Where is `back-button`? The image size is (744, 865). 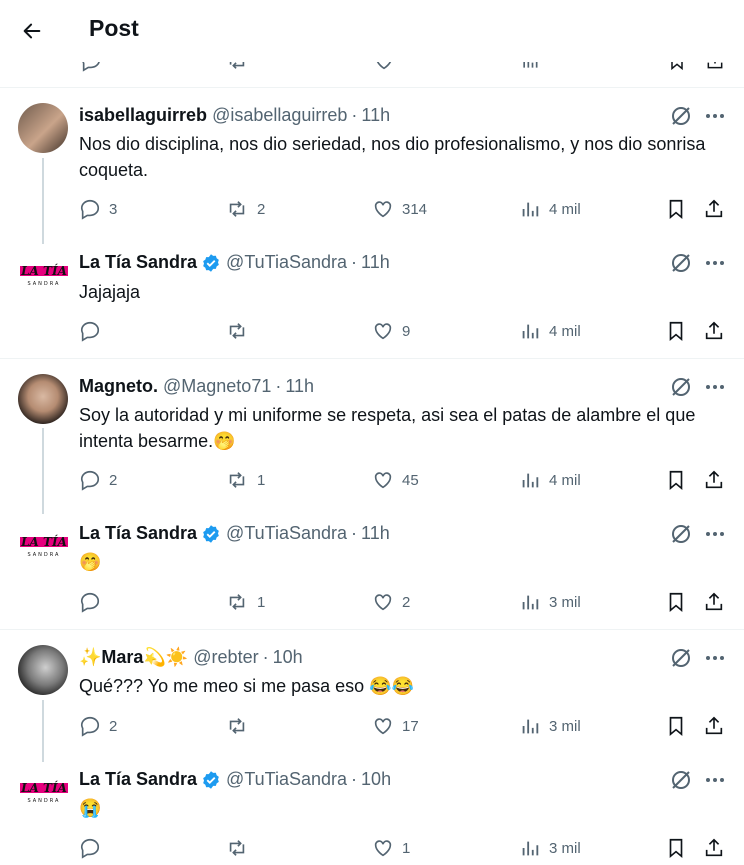 back-button is located at coordinates (32, 31).